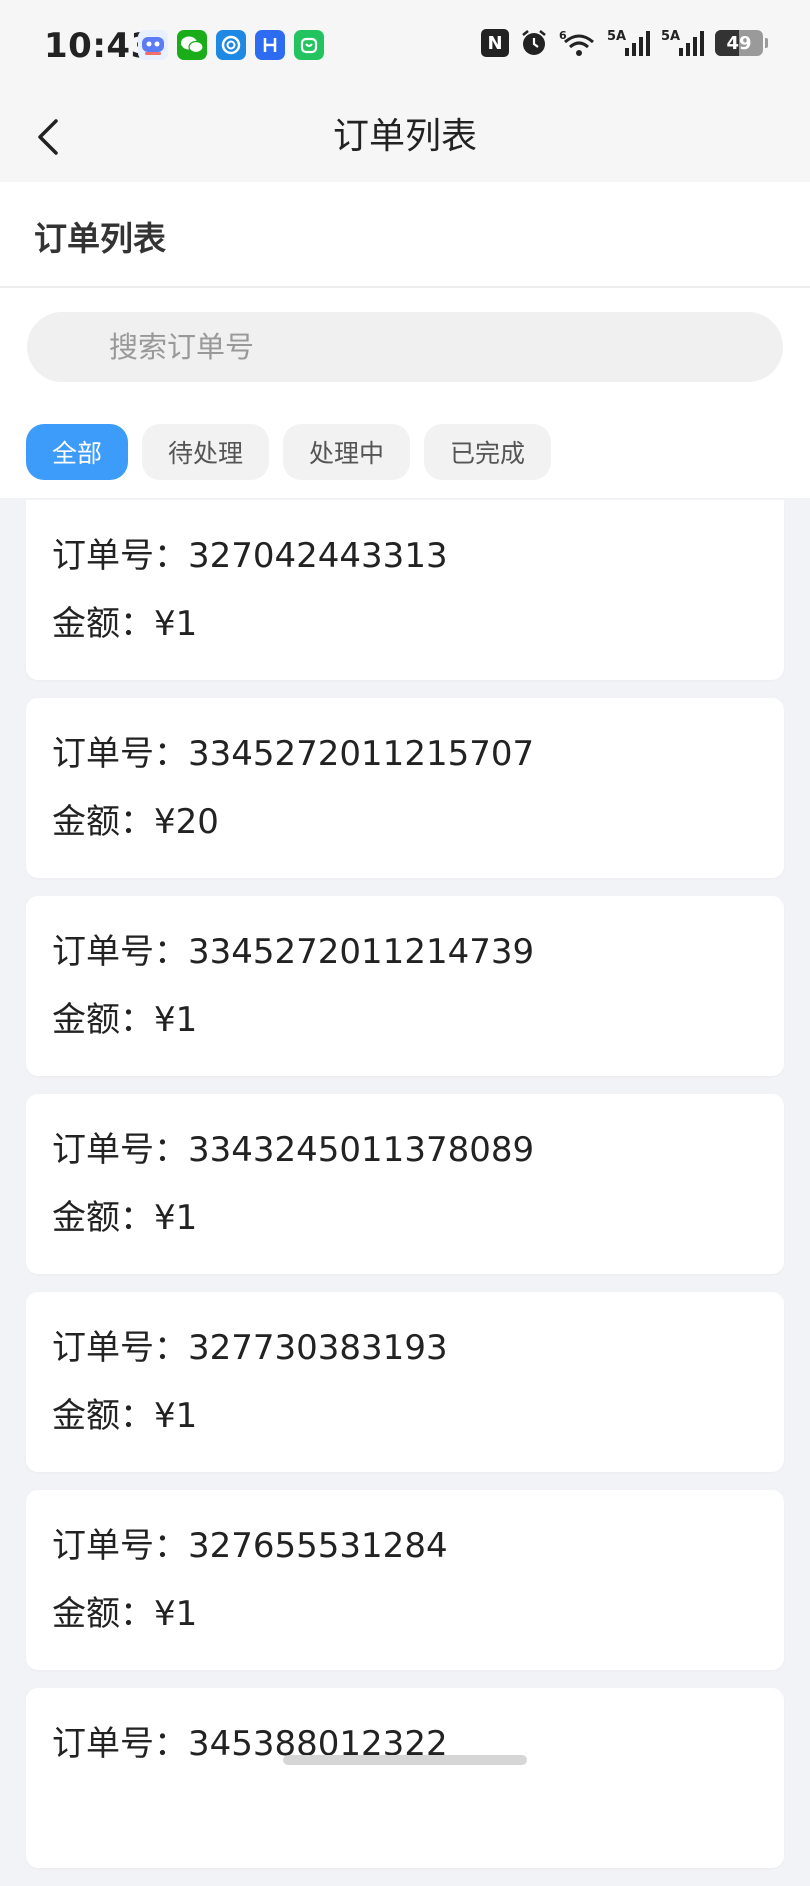 This screenshot has width=810, height=1886. I want to click on order-number-row: 订单号：327655531284, so click(250, 1542).